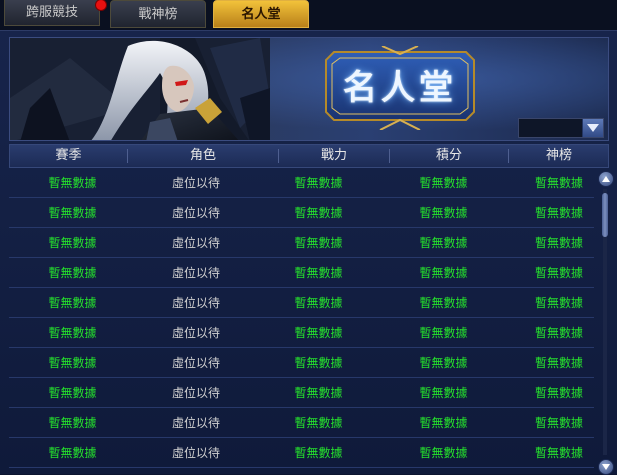 Image resolution: width=617 pixels, height=475 pixels. What do you see at coordinates (309, 156) in the screenshot?
I see `table-header: 賽季 角色 戰力 積分 神榜` at bounding box center [309, 156].